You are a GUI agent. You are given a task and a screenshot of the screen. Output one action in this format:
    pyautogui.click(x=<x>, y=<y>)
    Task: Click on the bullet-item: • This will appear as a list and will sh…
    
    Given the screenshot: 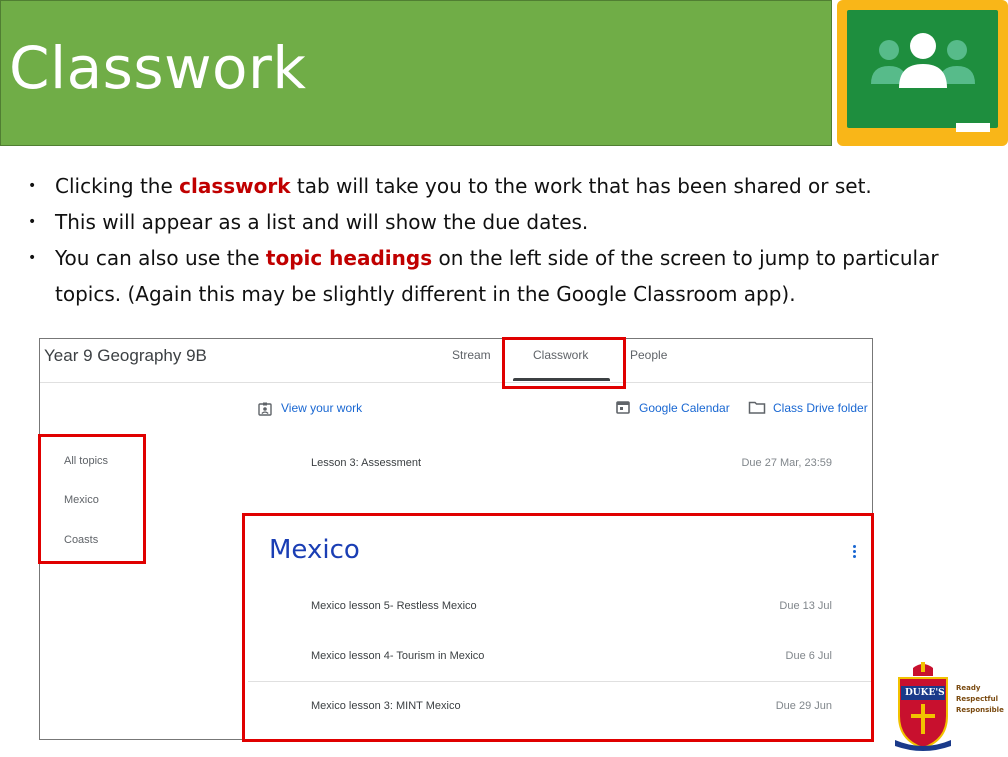 What is the action you would take?
    pyautogui.click(x=508, y=222)
    